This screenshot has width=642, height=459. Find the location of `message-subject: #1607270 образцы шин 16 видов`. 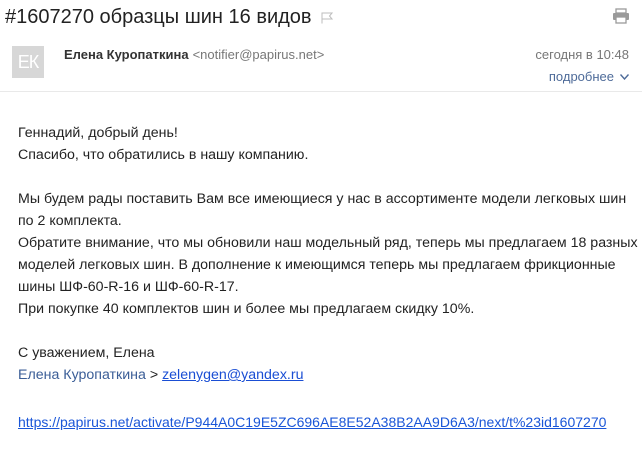

message-subject: #1607270 образцы шин 16 видов is located at coordinates (169, 17).